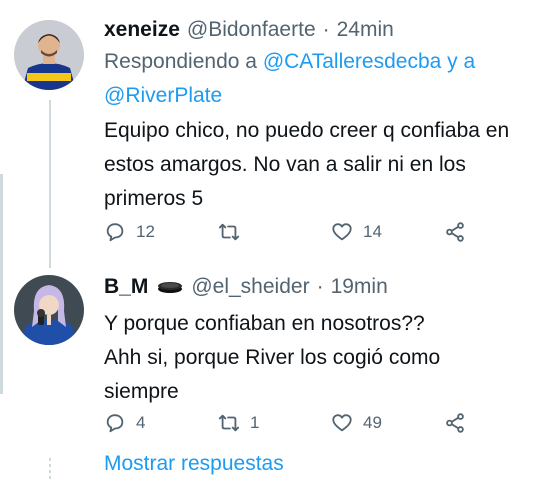 The image size is (559, 500). What do you see at coordinates (50, 184) in the screenshot?
I see `thread-connector-line` at bounding box center [50, 184].